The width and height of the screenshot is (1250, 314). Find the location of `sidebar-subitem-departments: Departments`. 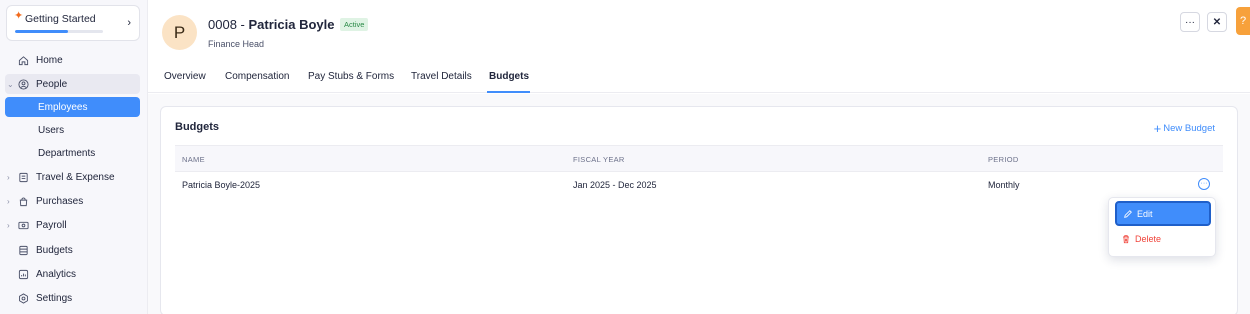

sidebar-subitem-departments: Departments is located at coordinates (72, 153).